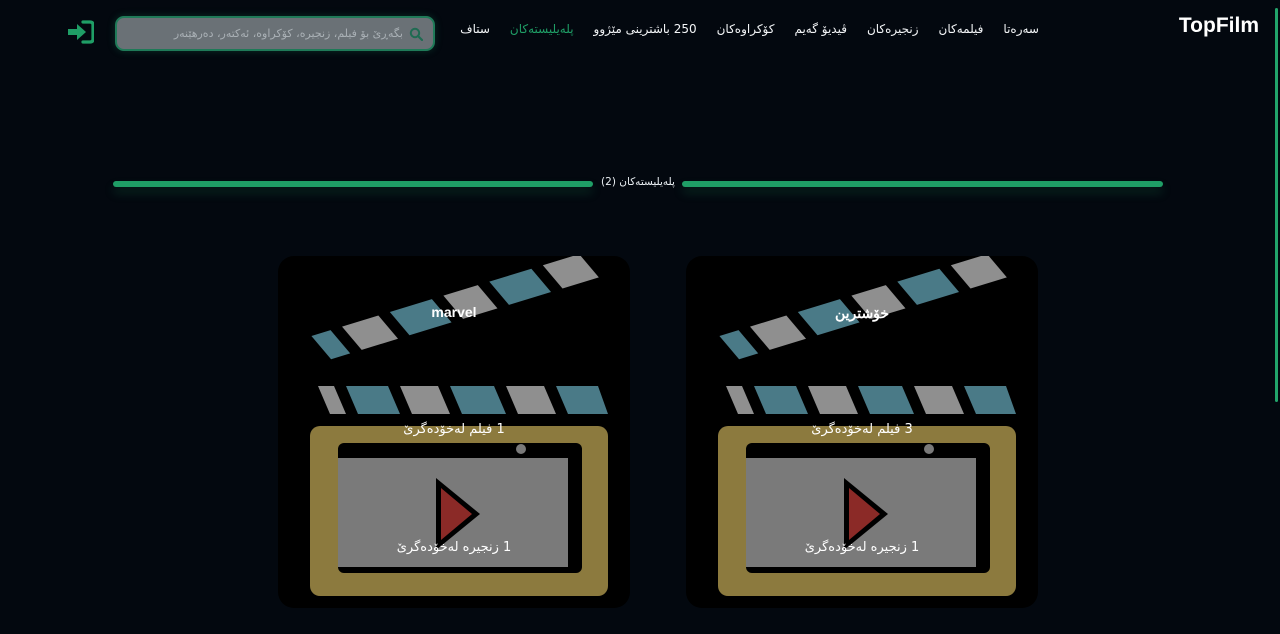 Image resolution: width=1280 pixels, height=634 pixels. I want to click on search-box, so click(275, 33).